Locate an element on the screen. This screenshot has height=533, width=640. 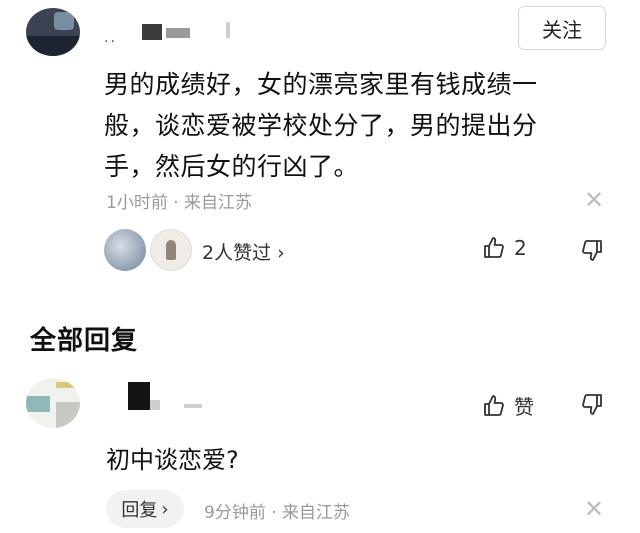
likers-link: 2人赞过 › is located at coordinates (243, 251).